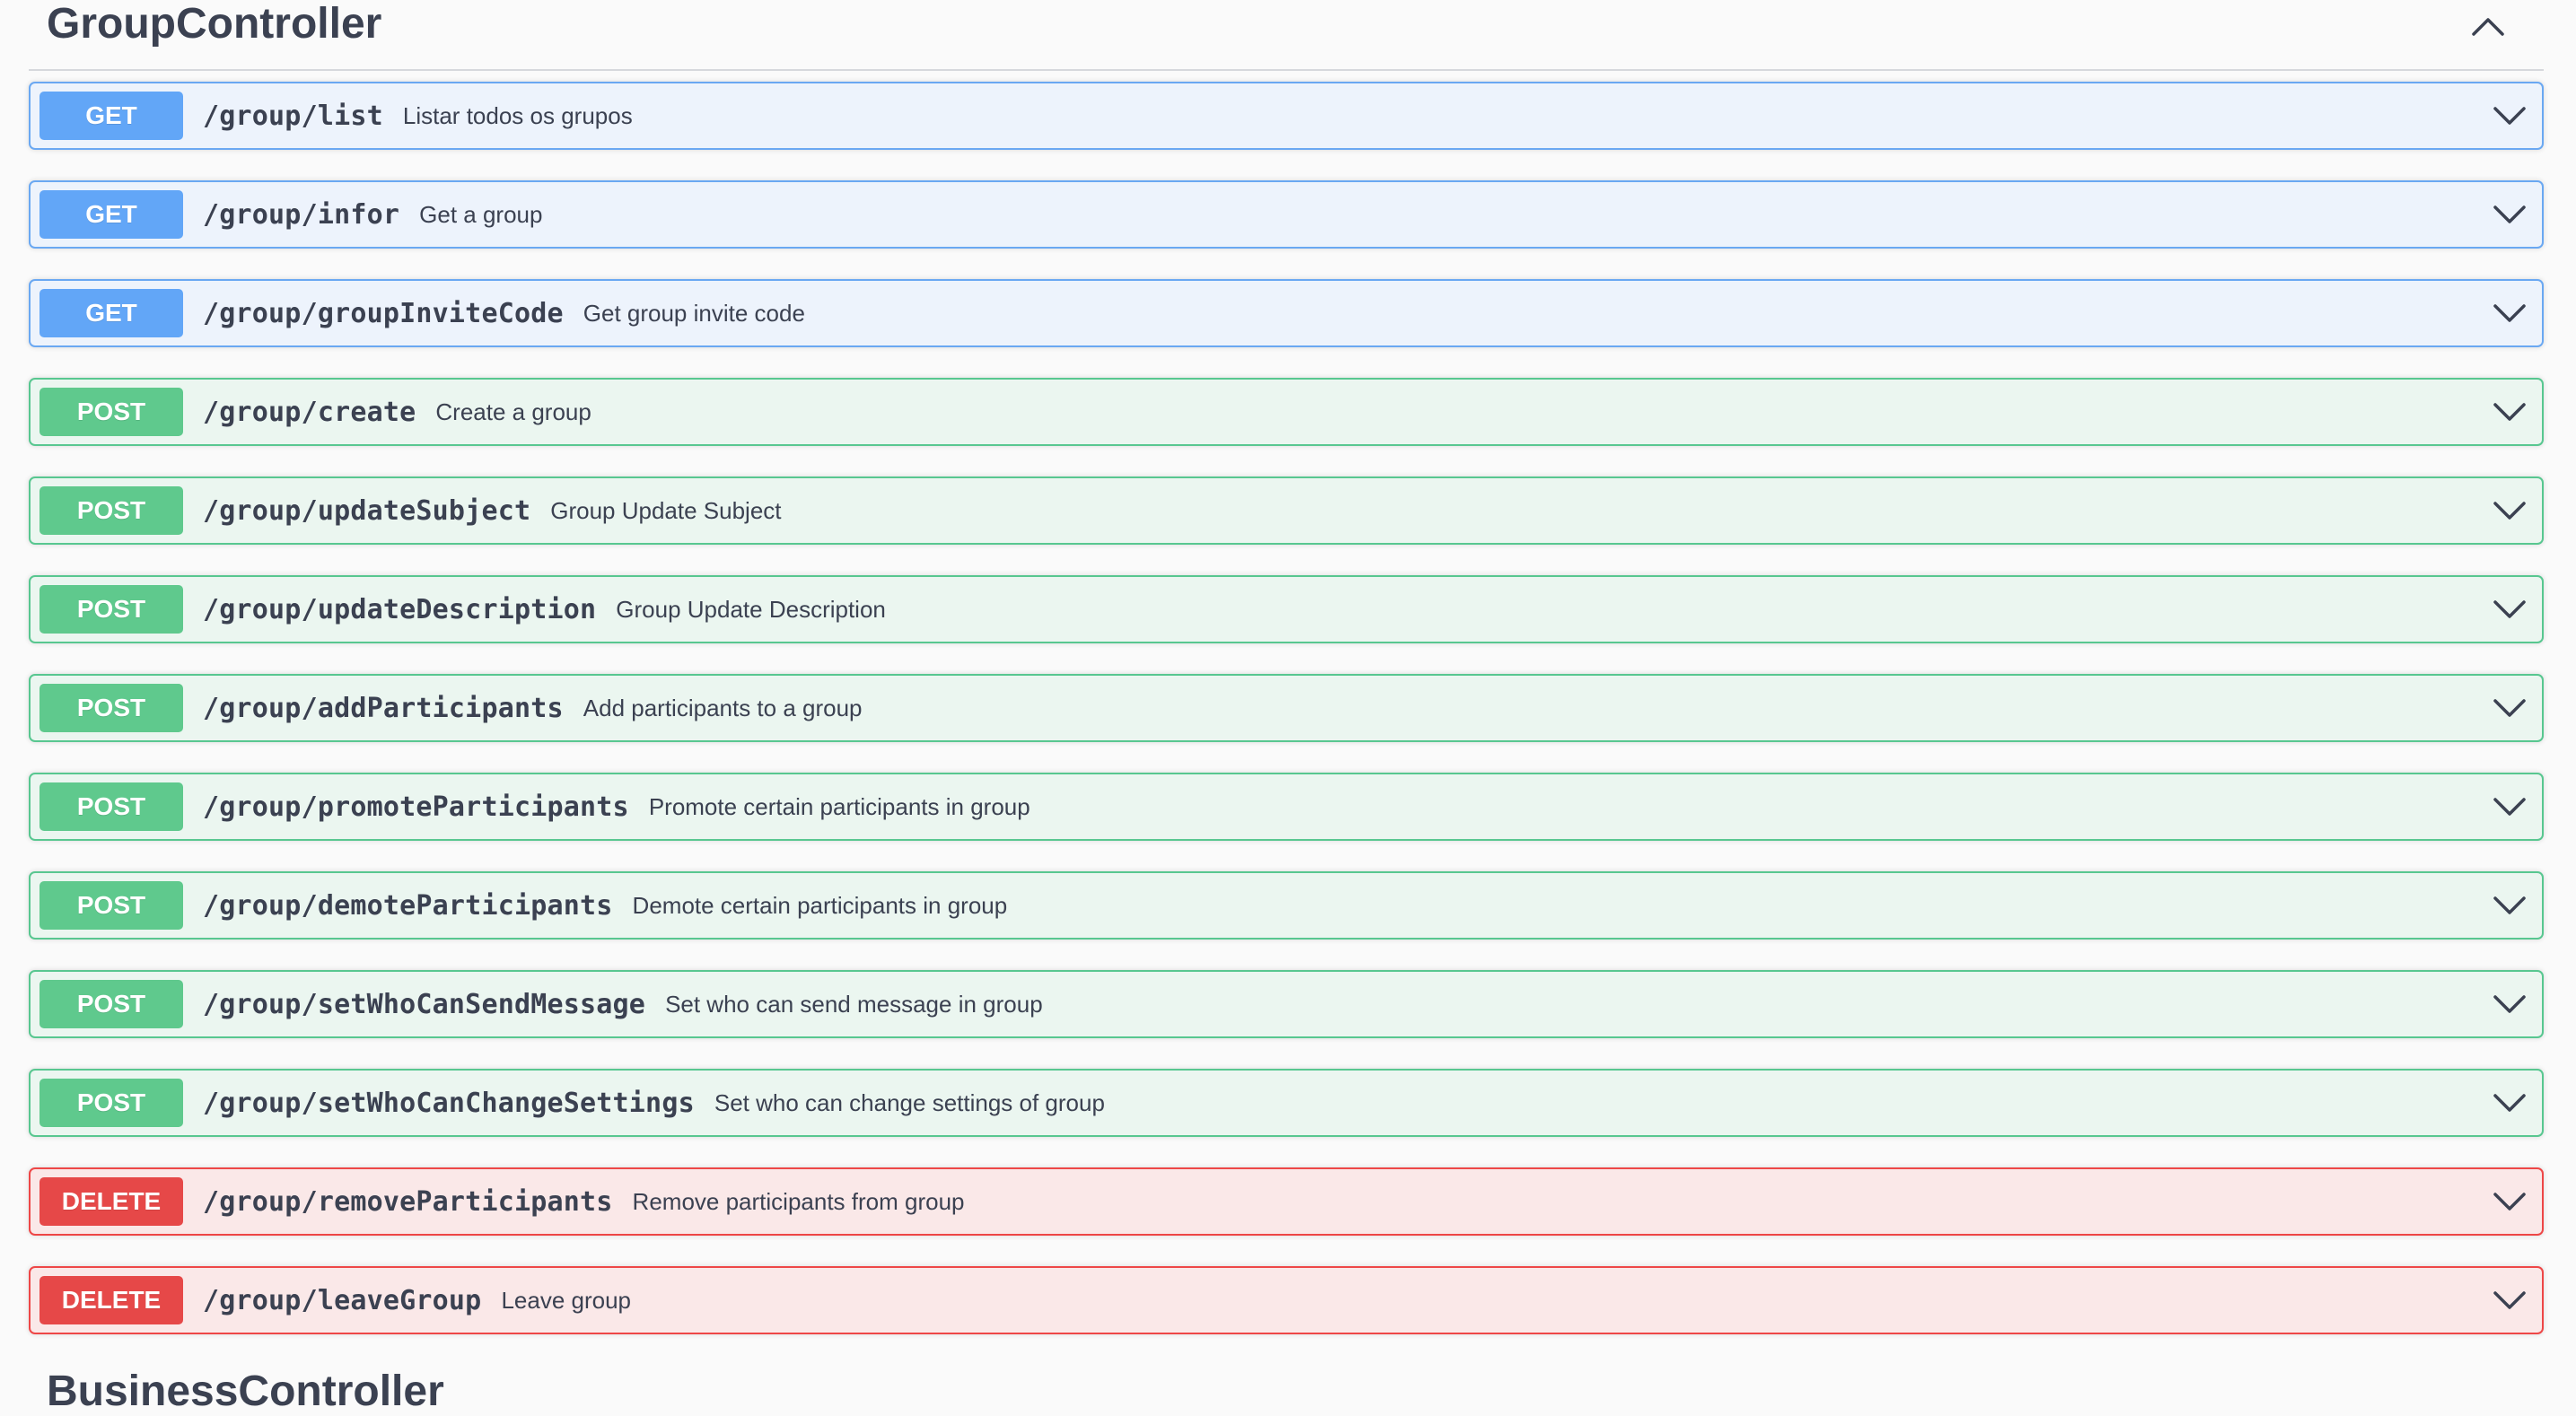  What do you see at coordinates (1286, 214) in the screenshot?
I see `operation-row-get: GET /group/infor Get a group` at bounding box center [1286, 214].